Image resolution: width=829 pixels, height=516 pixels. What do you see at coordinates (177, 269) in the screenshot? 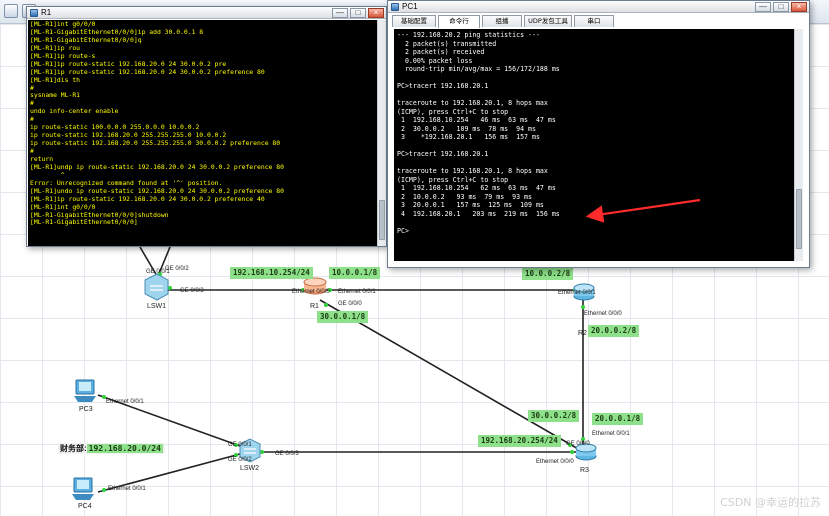
I see `port-label-lsw1-ge002: GE 0/0/2` at bounding box center [177, 269].